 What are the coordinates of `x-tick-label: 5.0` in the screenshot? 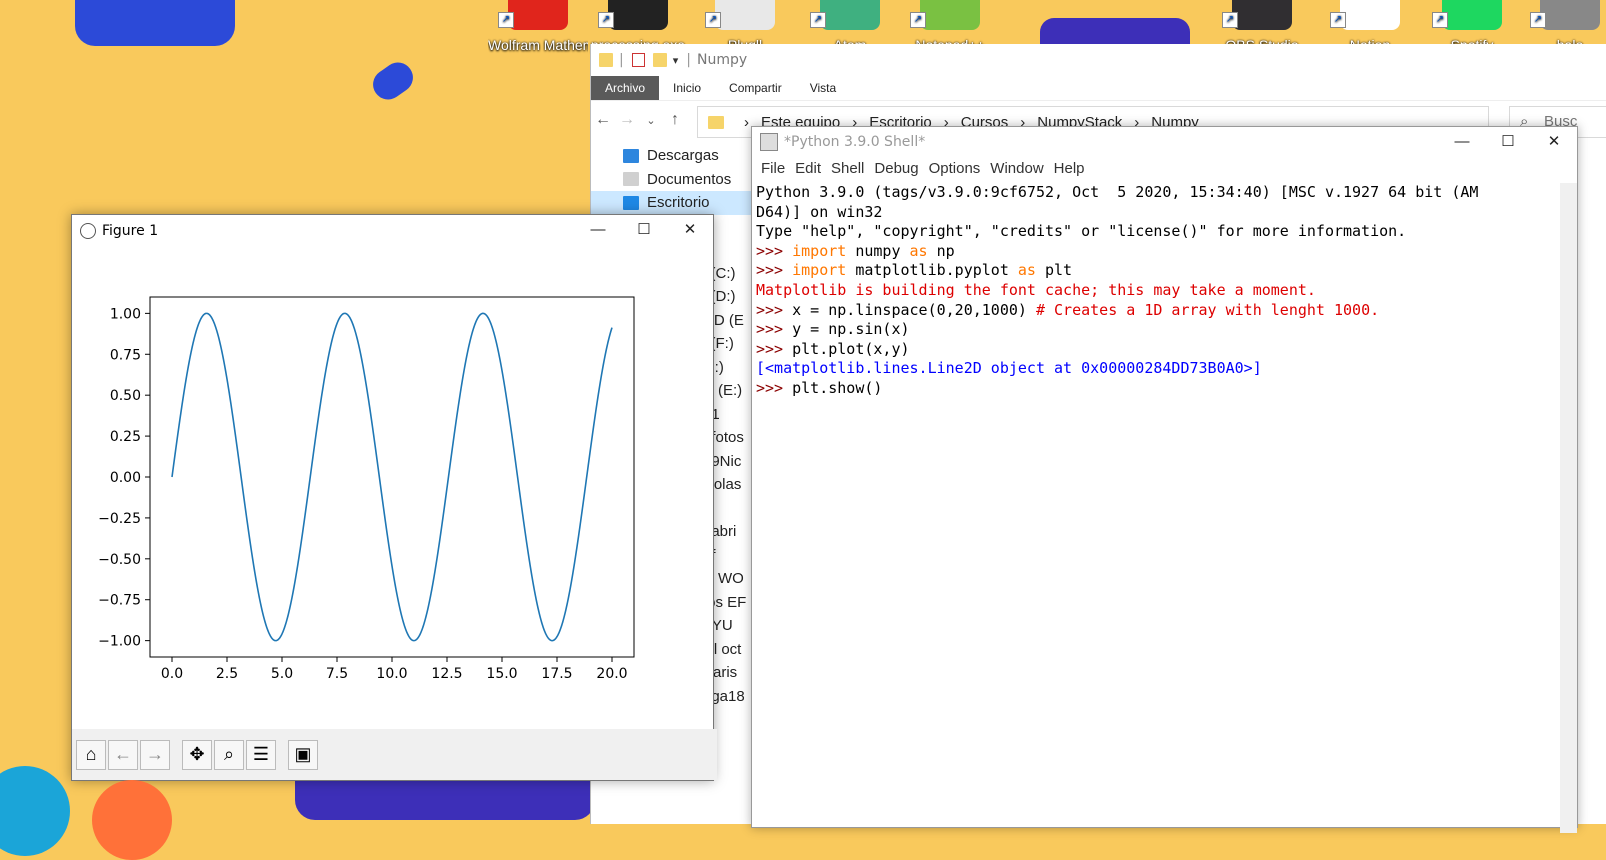 It's located at (282, 674).